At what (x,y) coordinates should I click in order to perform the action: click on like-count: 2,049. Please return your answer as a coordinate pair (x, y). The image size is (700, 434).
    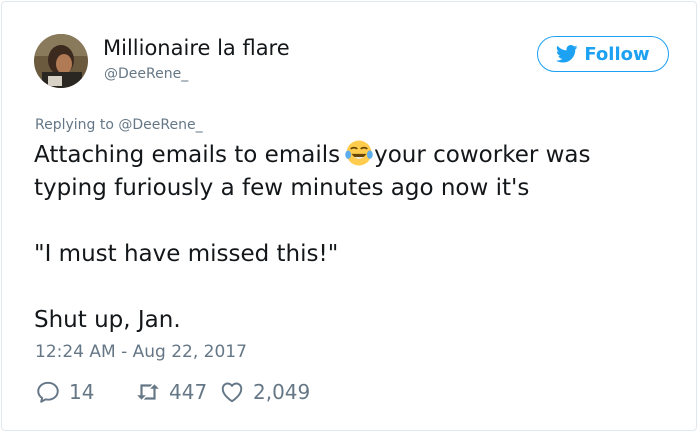
    Looking at the image, I should click on (282, 392).